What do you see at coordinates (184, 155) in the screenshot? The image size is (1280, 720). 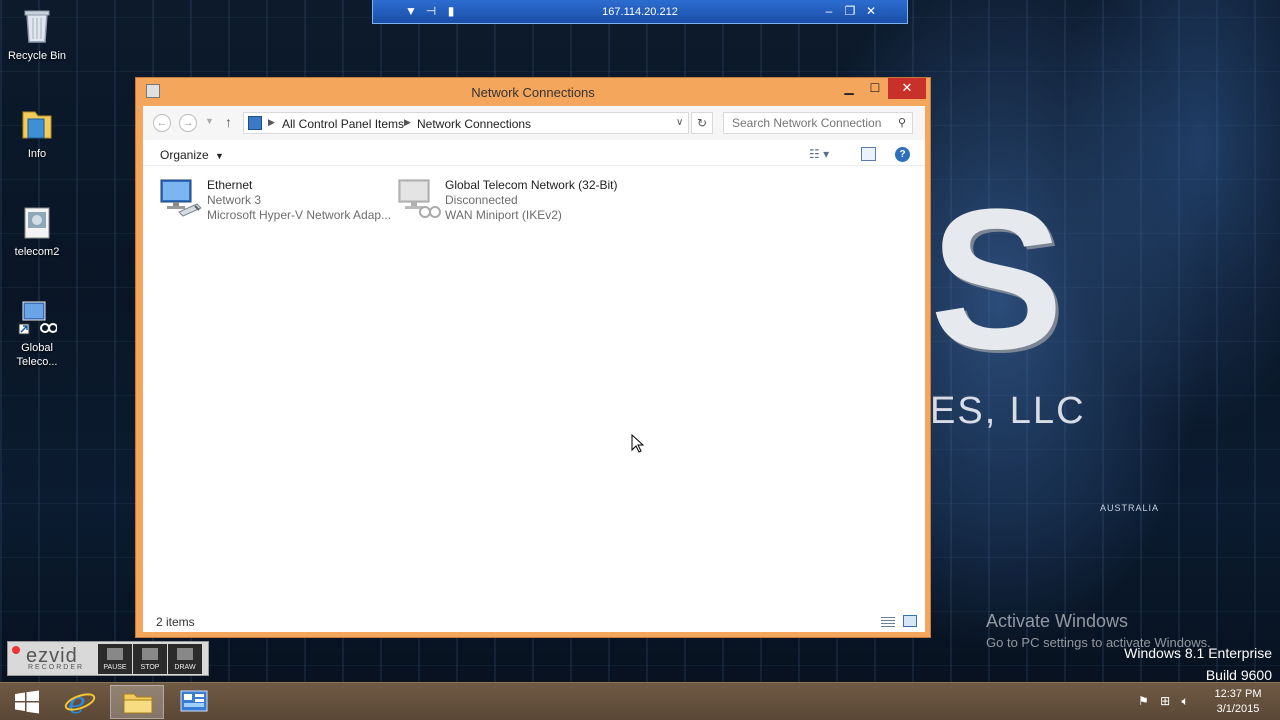 I see `organize-label: Organize` at bounding box center [184, 155].